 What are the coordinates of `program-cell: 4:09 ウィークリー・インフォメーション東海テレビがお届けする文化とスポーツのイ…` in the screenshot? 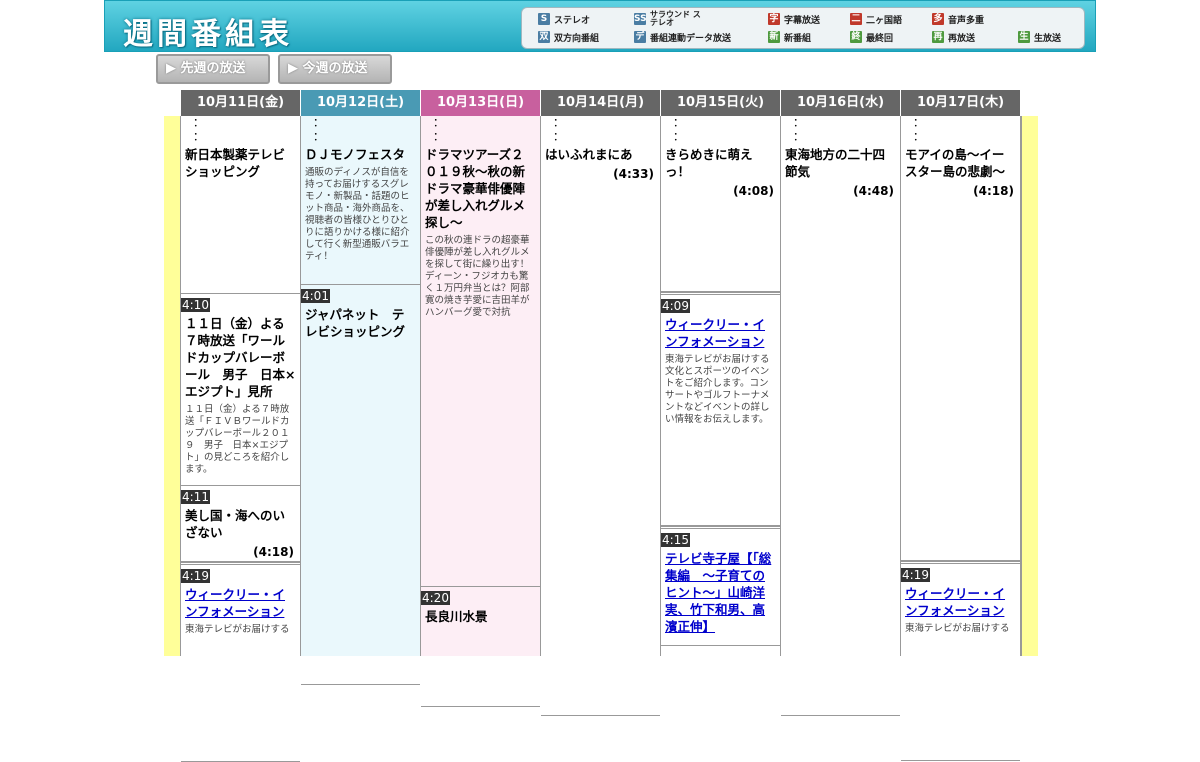 It's located at (720, 409).